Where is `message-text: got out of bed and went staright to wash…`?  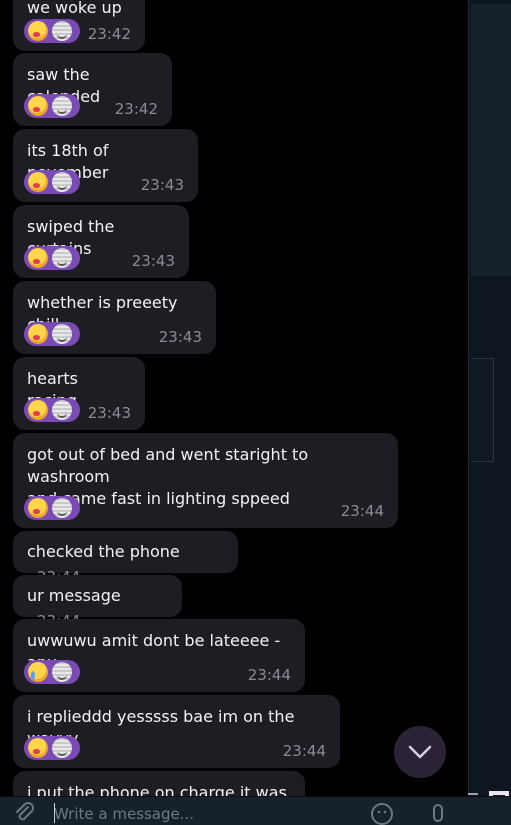
message-text: got out of bed and went staright to wash… is located at coordinates (168, 476).